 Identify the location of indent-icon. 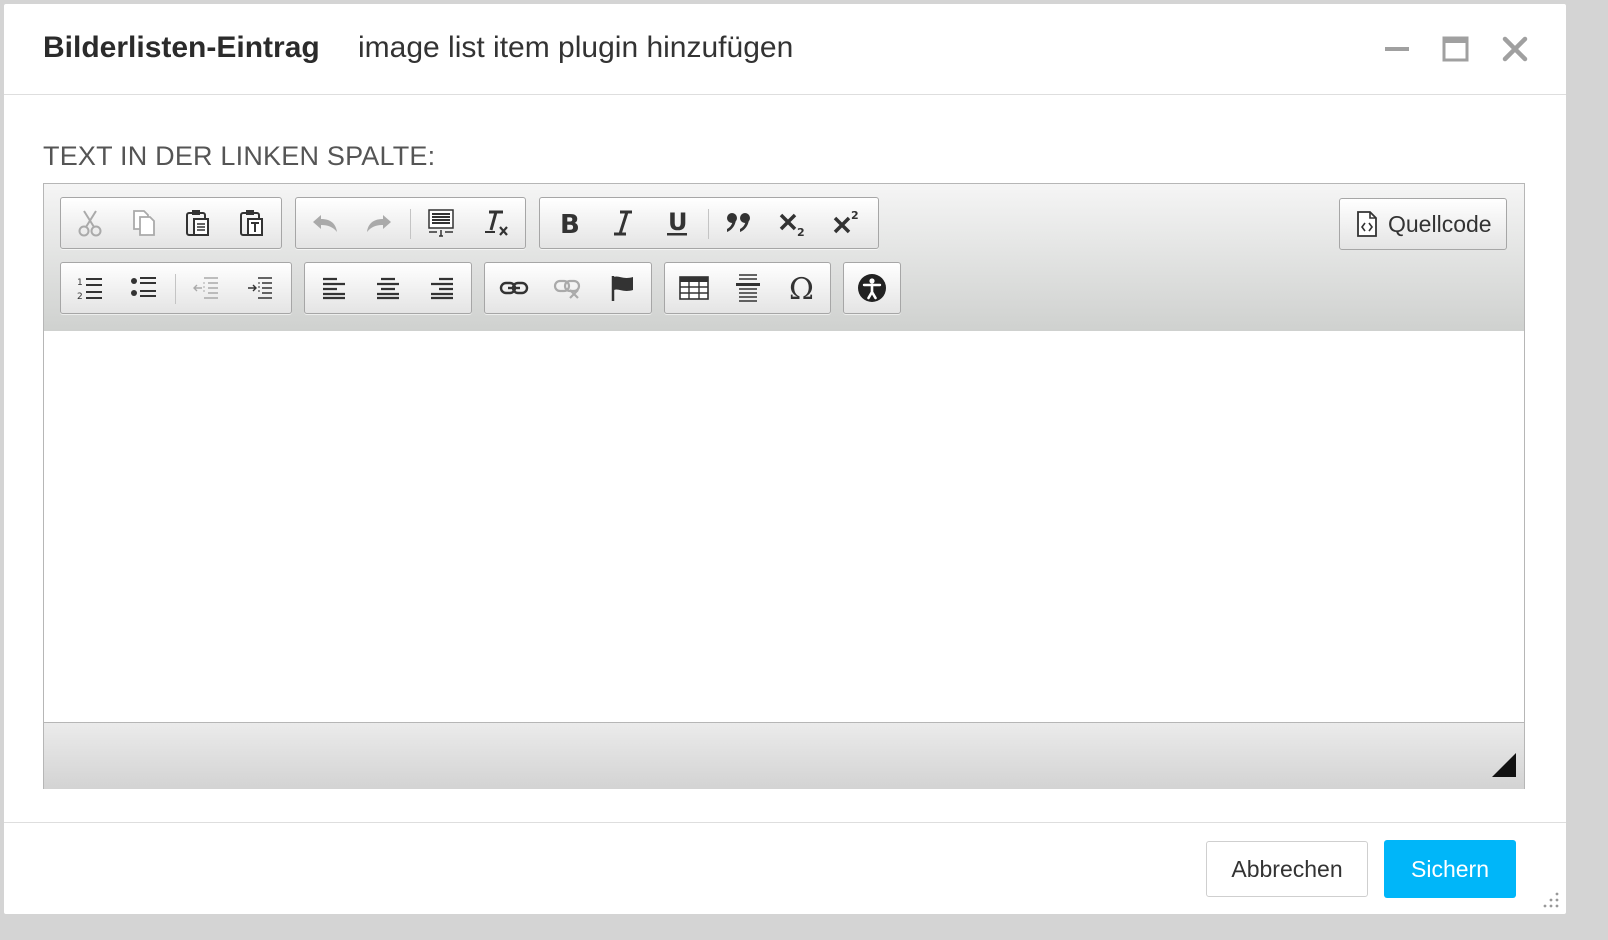
(260, 288).